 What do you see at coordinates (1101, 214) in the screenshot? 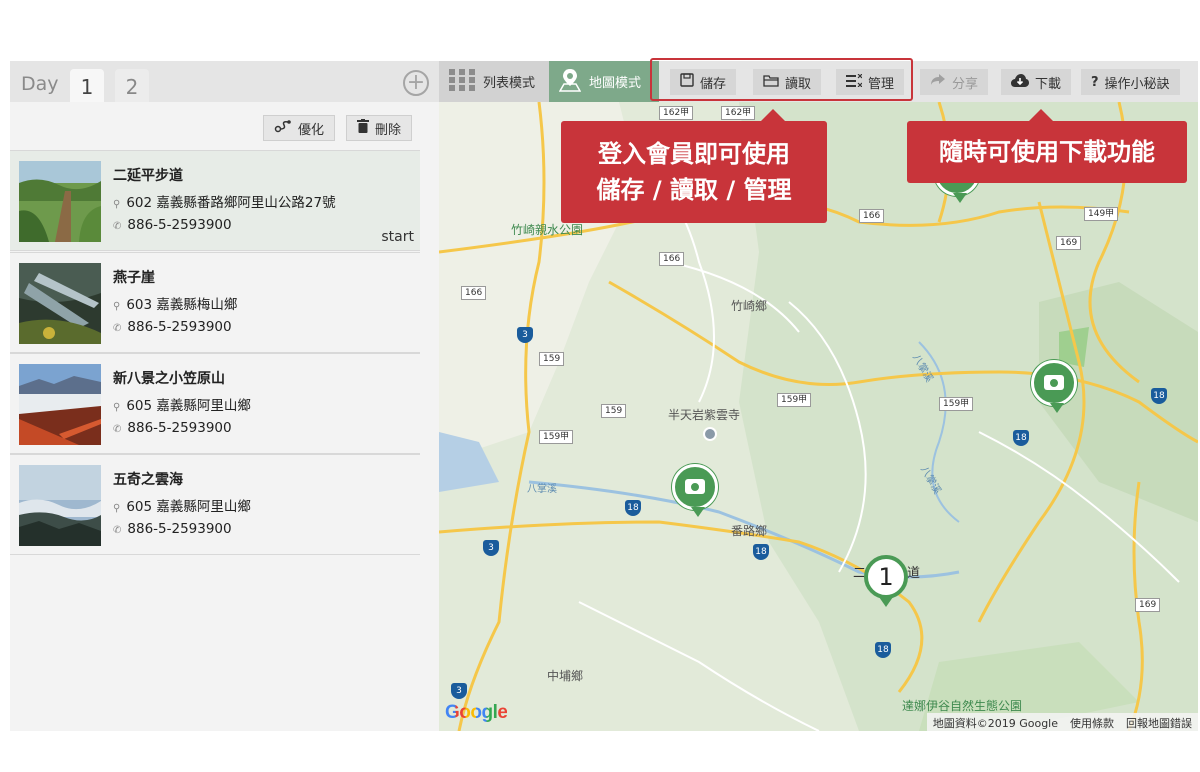
I see `road-tag: 149甲` at bounding box center [1101, 214].